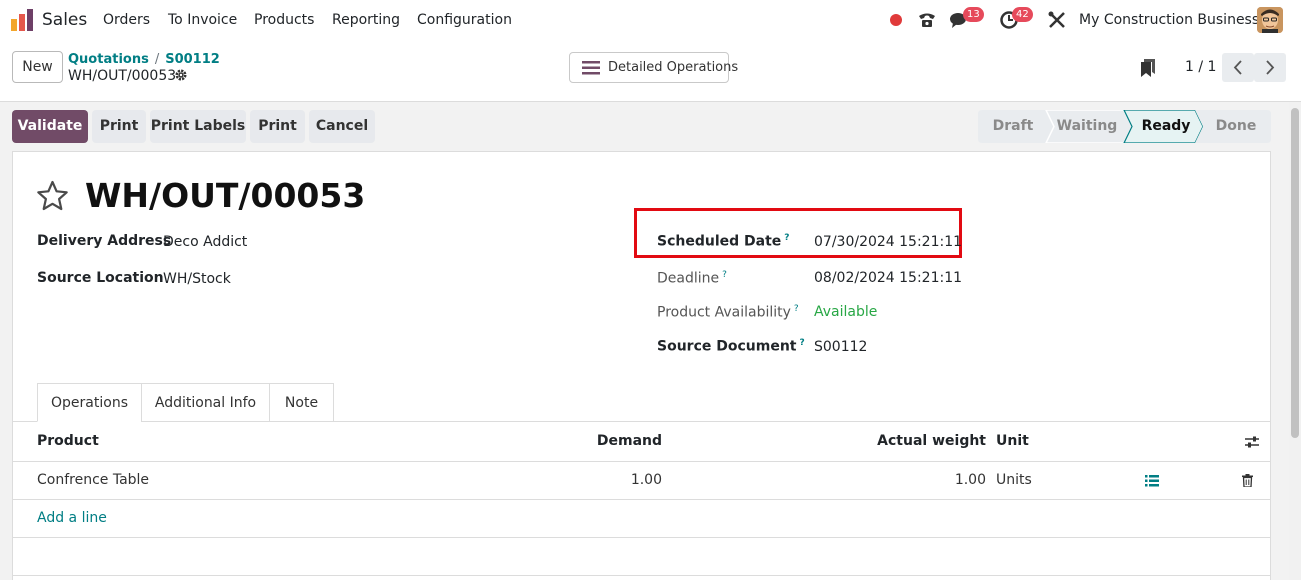 Image resolution: width=1301 pixels, height=580 pixels. What do you see at coordinates (37, 67) in the screenshot?
I see `new-button: New` at bounding box center [37, 67].